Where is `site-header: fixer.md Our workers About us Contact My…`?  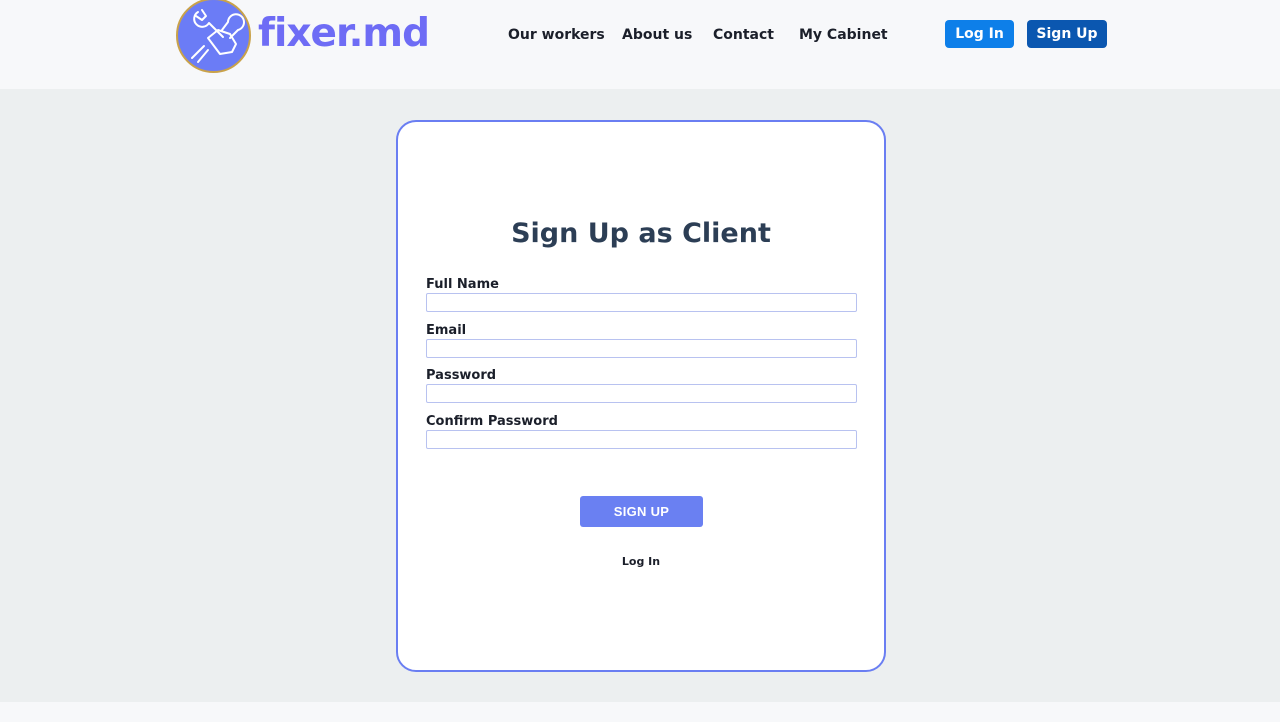
site-header: fixer.md Our workers About us Contact My… is located at coordinates (640, 44).